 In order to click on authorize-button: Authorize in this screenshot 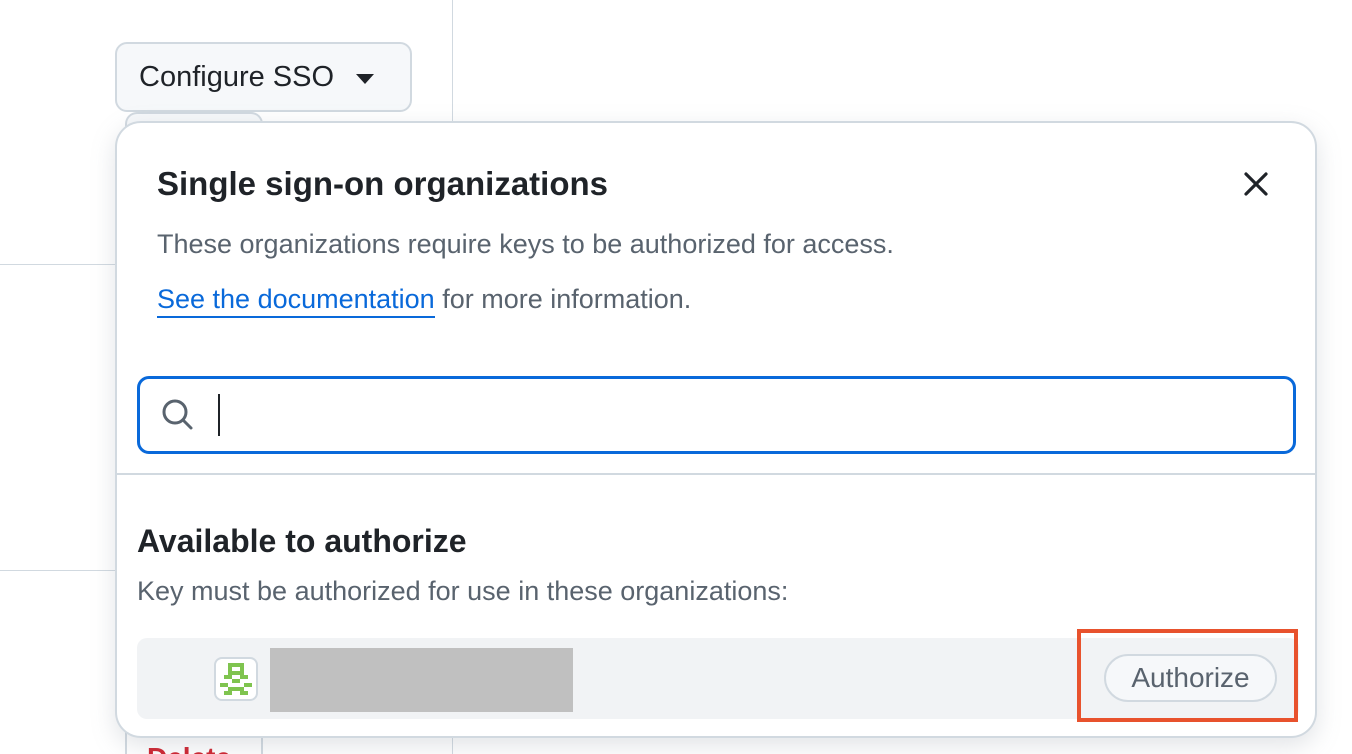, I will do `click(1190, 678)`.